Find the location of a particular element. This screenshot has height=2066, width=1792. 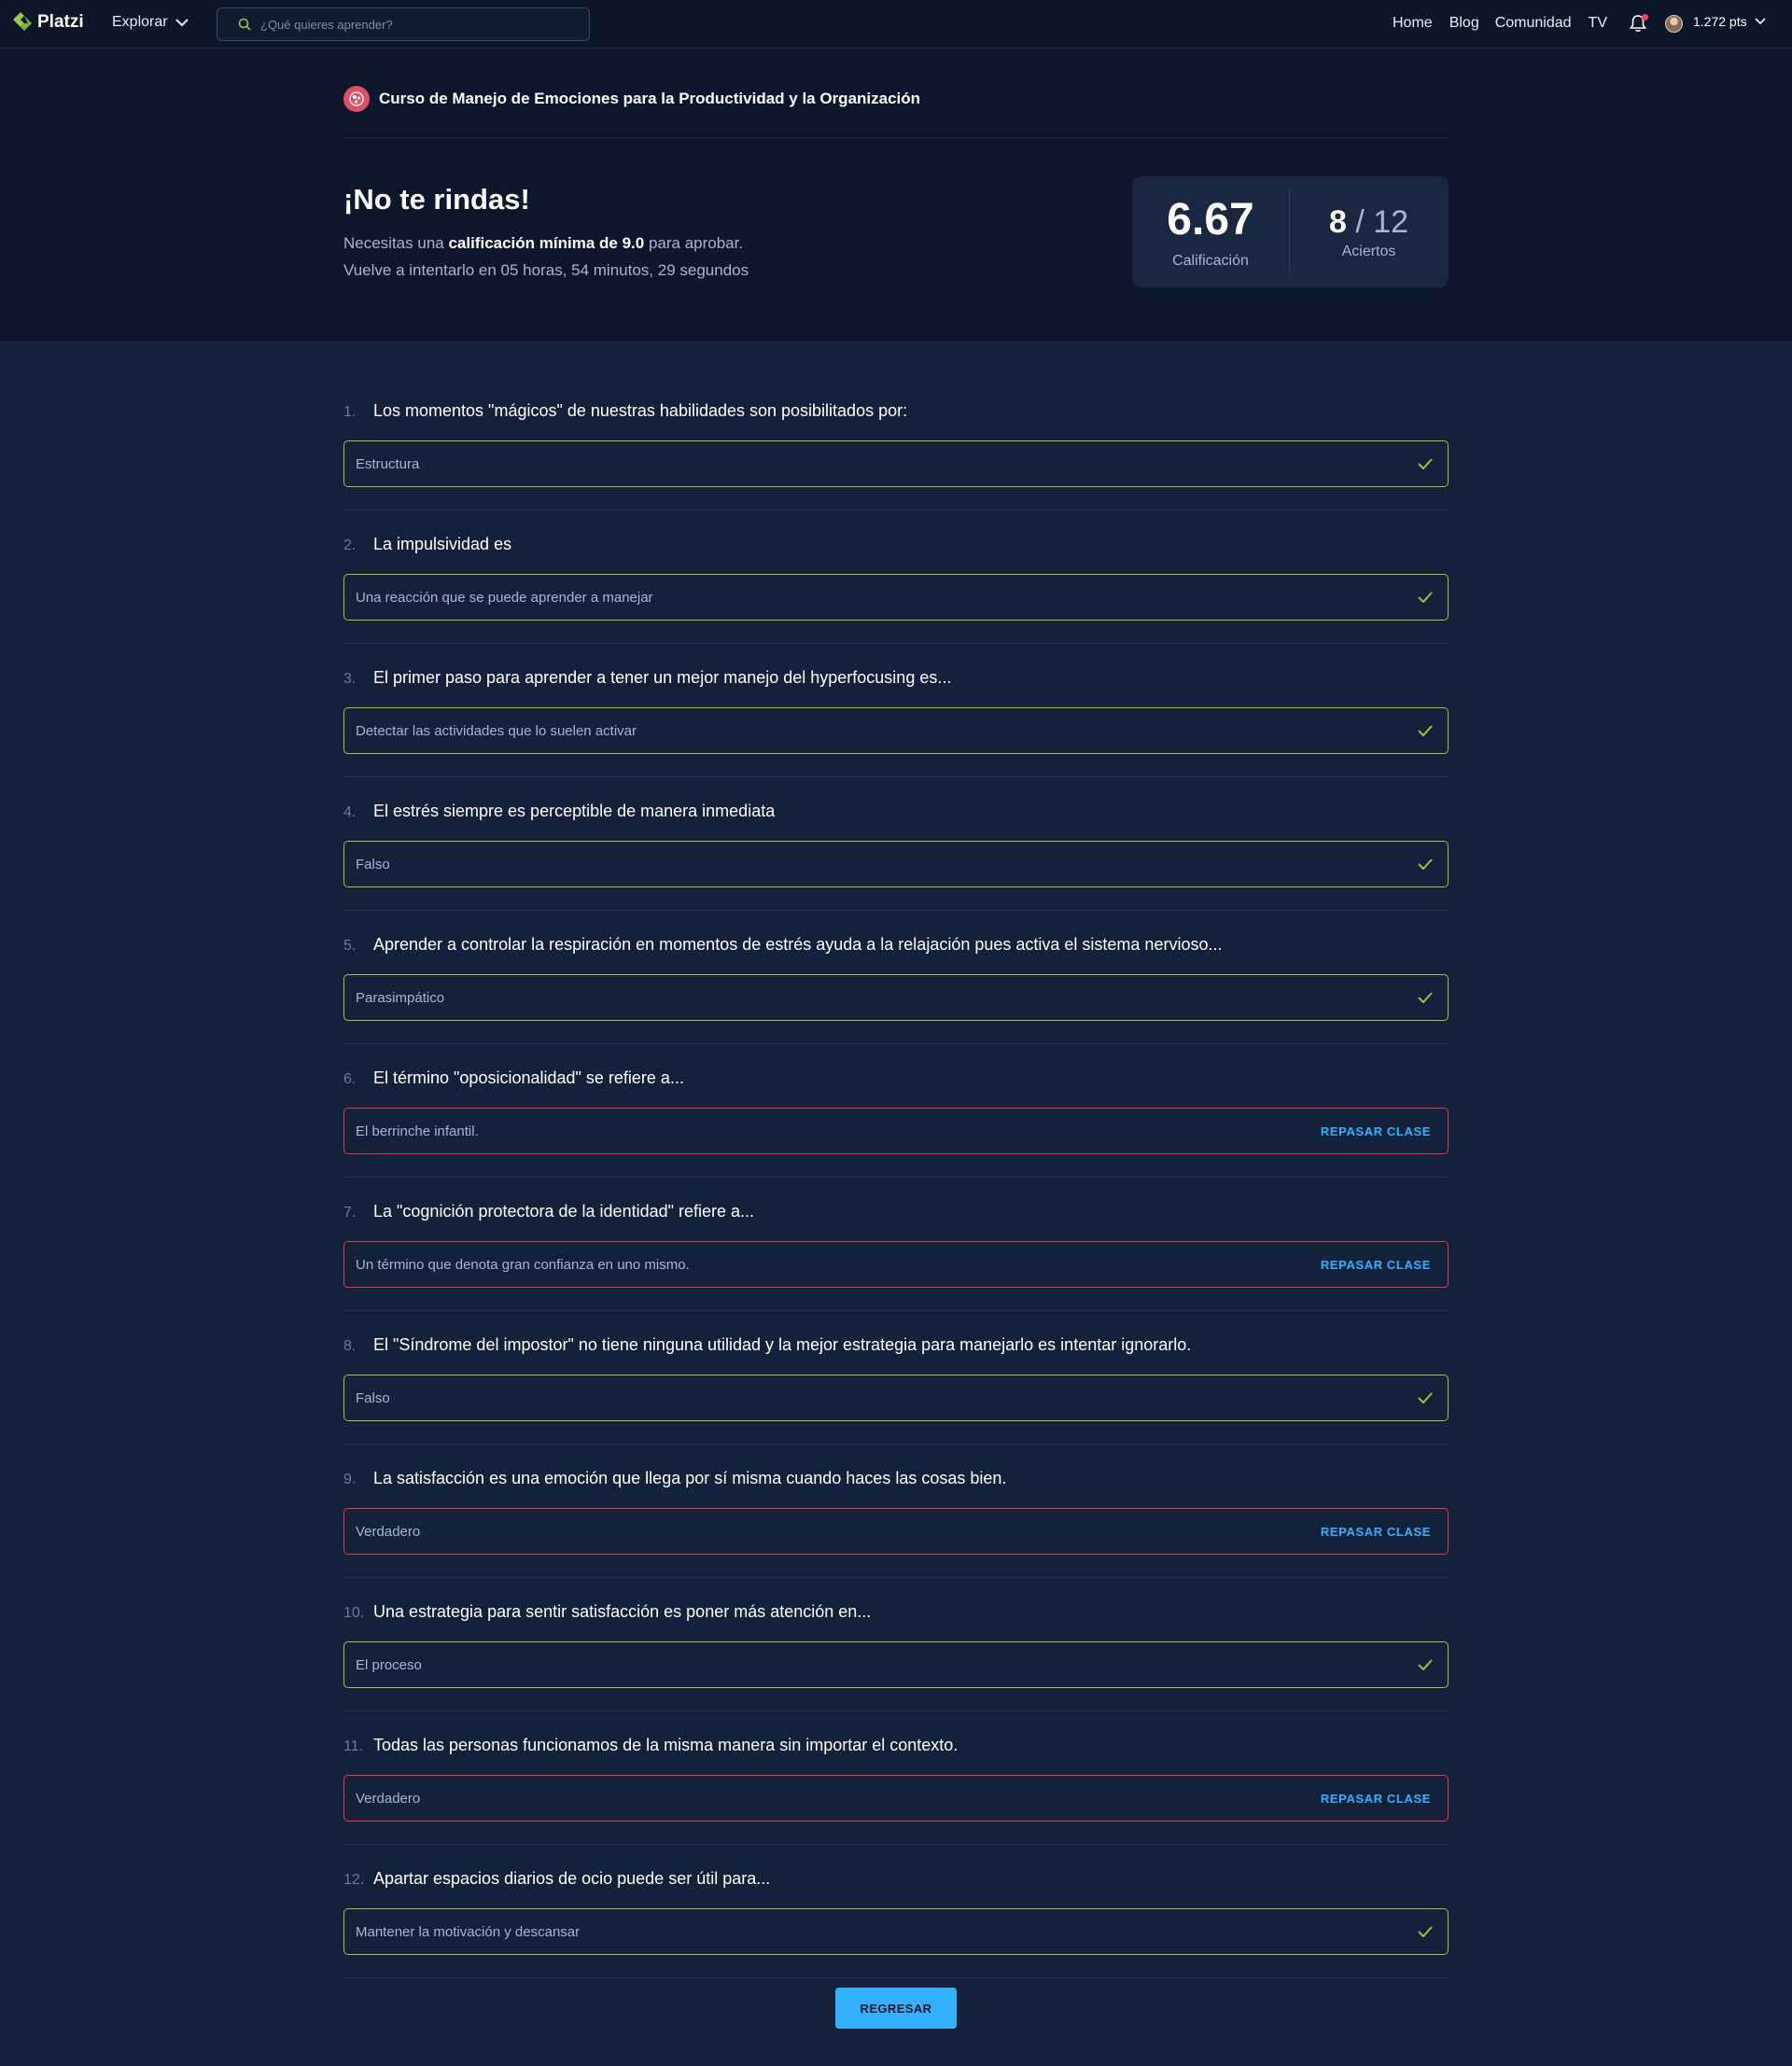

question-number: 12. is located at coordinates (354, 1880).